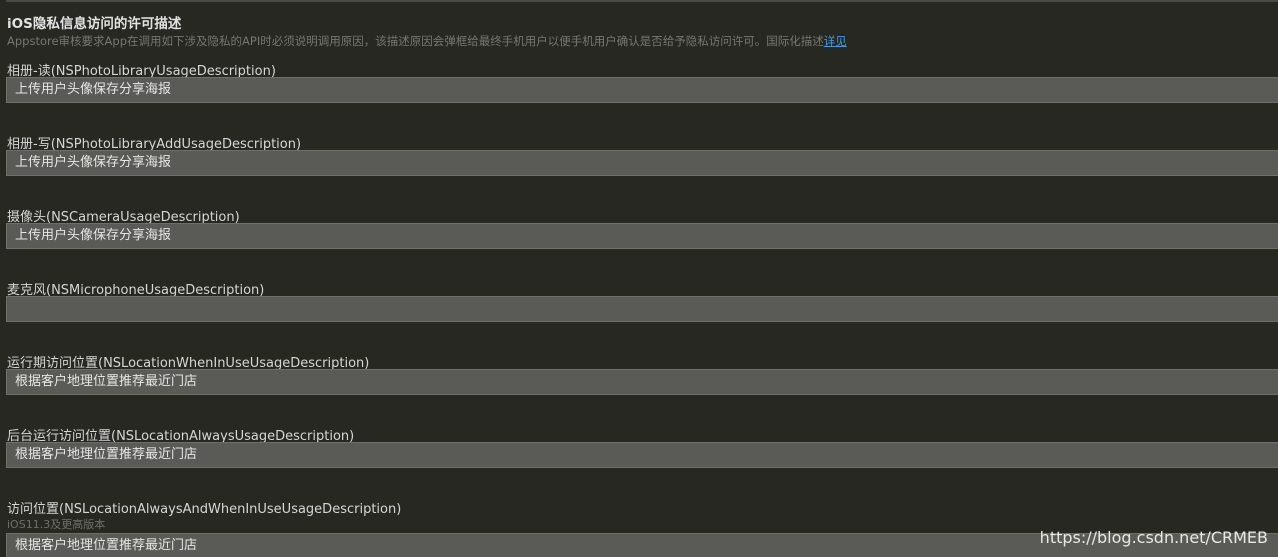 This screenshot has width=1278, height=557. What do you see at coordinates (642, 455) in the screenshot?
I see `location-always-input: 根据客户地理位置推荐最近门店` at bounding box center [642, 455].